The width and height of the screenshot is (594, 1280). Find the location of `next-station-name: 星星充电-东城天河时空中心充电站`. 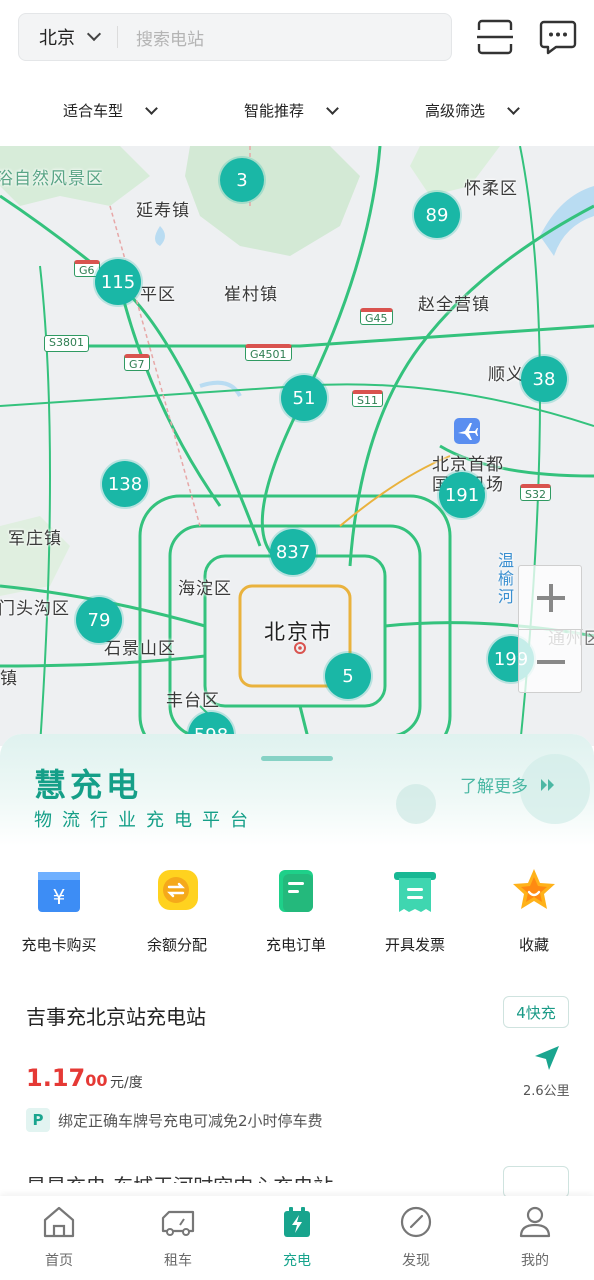

next-station-name: 星星充电-东城天河时空中心充电站 is located at coordinates (179, 1176).